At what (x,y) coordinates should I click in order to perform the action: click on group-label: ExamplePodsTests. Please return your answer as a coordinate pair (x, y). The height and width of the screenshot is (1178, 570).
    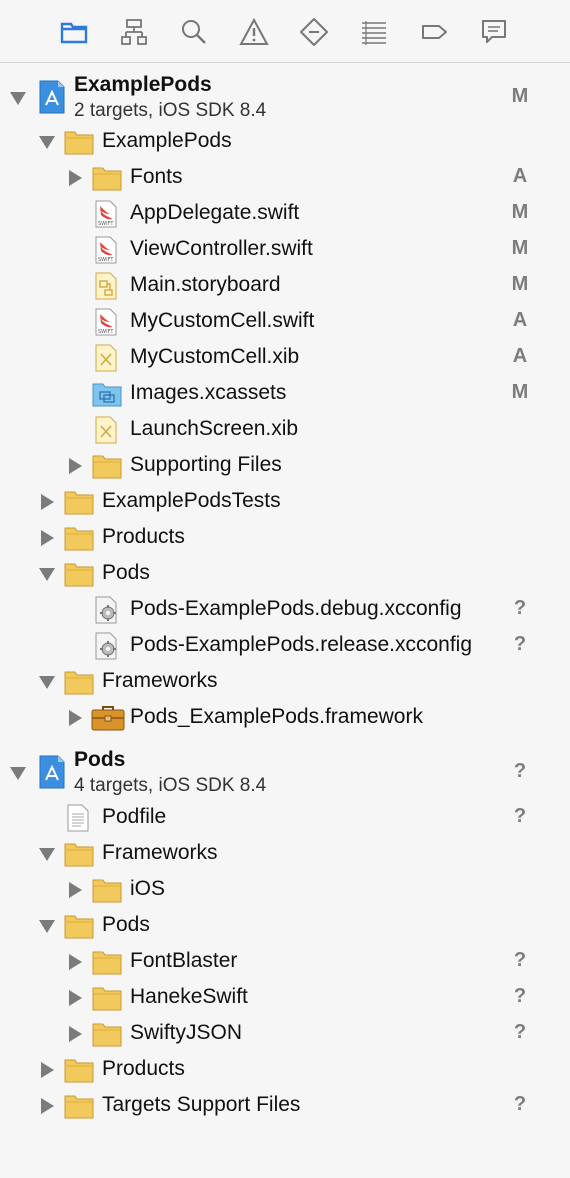
    Looking at the image, I should click on (191, 500).